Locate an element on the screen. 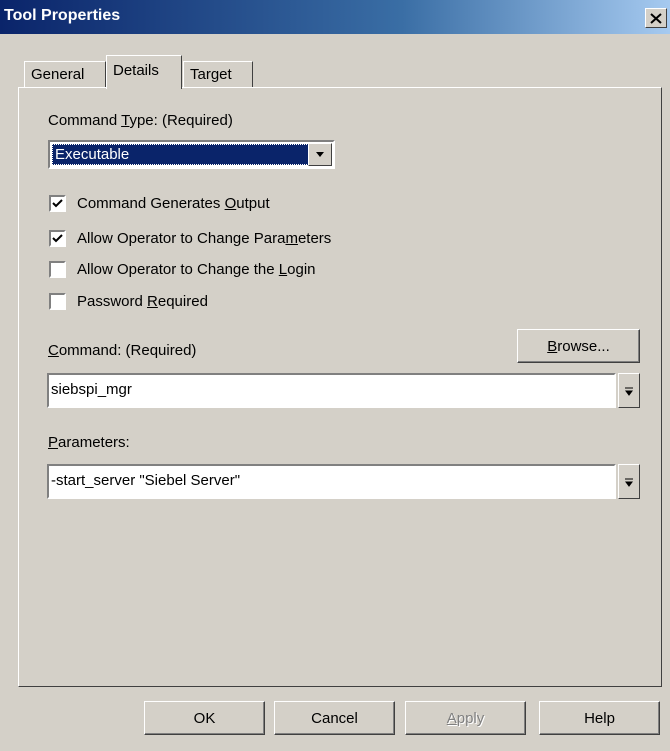 This screenshot has height=751, width=670. title-bar: Tool Properties is located at coordinates (335, 17).